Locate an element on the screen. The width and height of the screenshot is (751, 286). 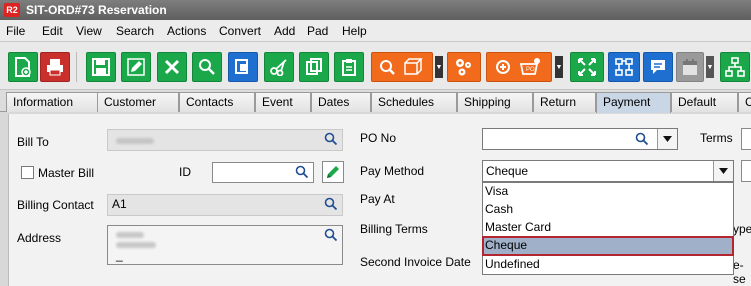
expand-icon is located at coordinates (587, 67).